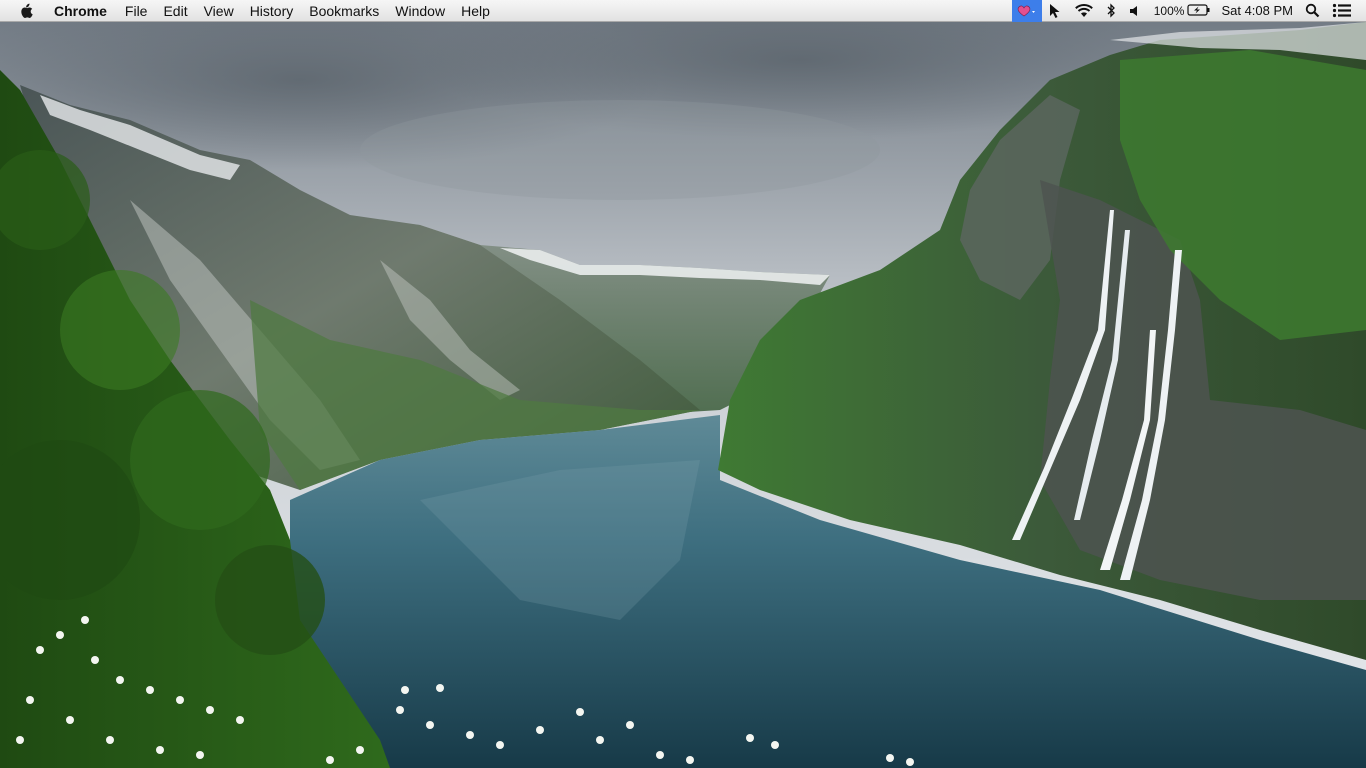 Image resolution: width=1366 pixels, height=768 pixels. I want to click on menu-window: Window, so click(420, 11).